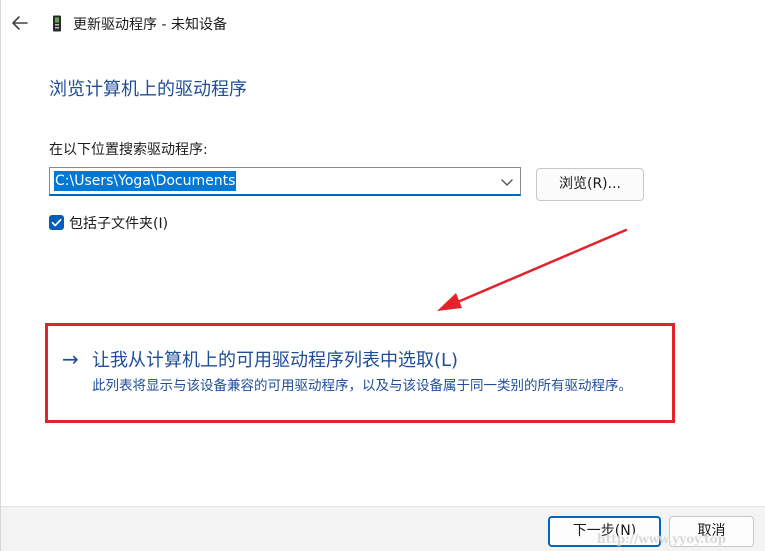  Describe the element at coordinates (362, 386) in the screenshot. I see `pick-from-list-description: 此列表将显示与该设备兼容的可用驱动程序，以及与该设备属于同一类别的所有驱动程序。` at that location.